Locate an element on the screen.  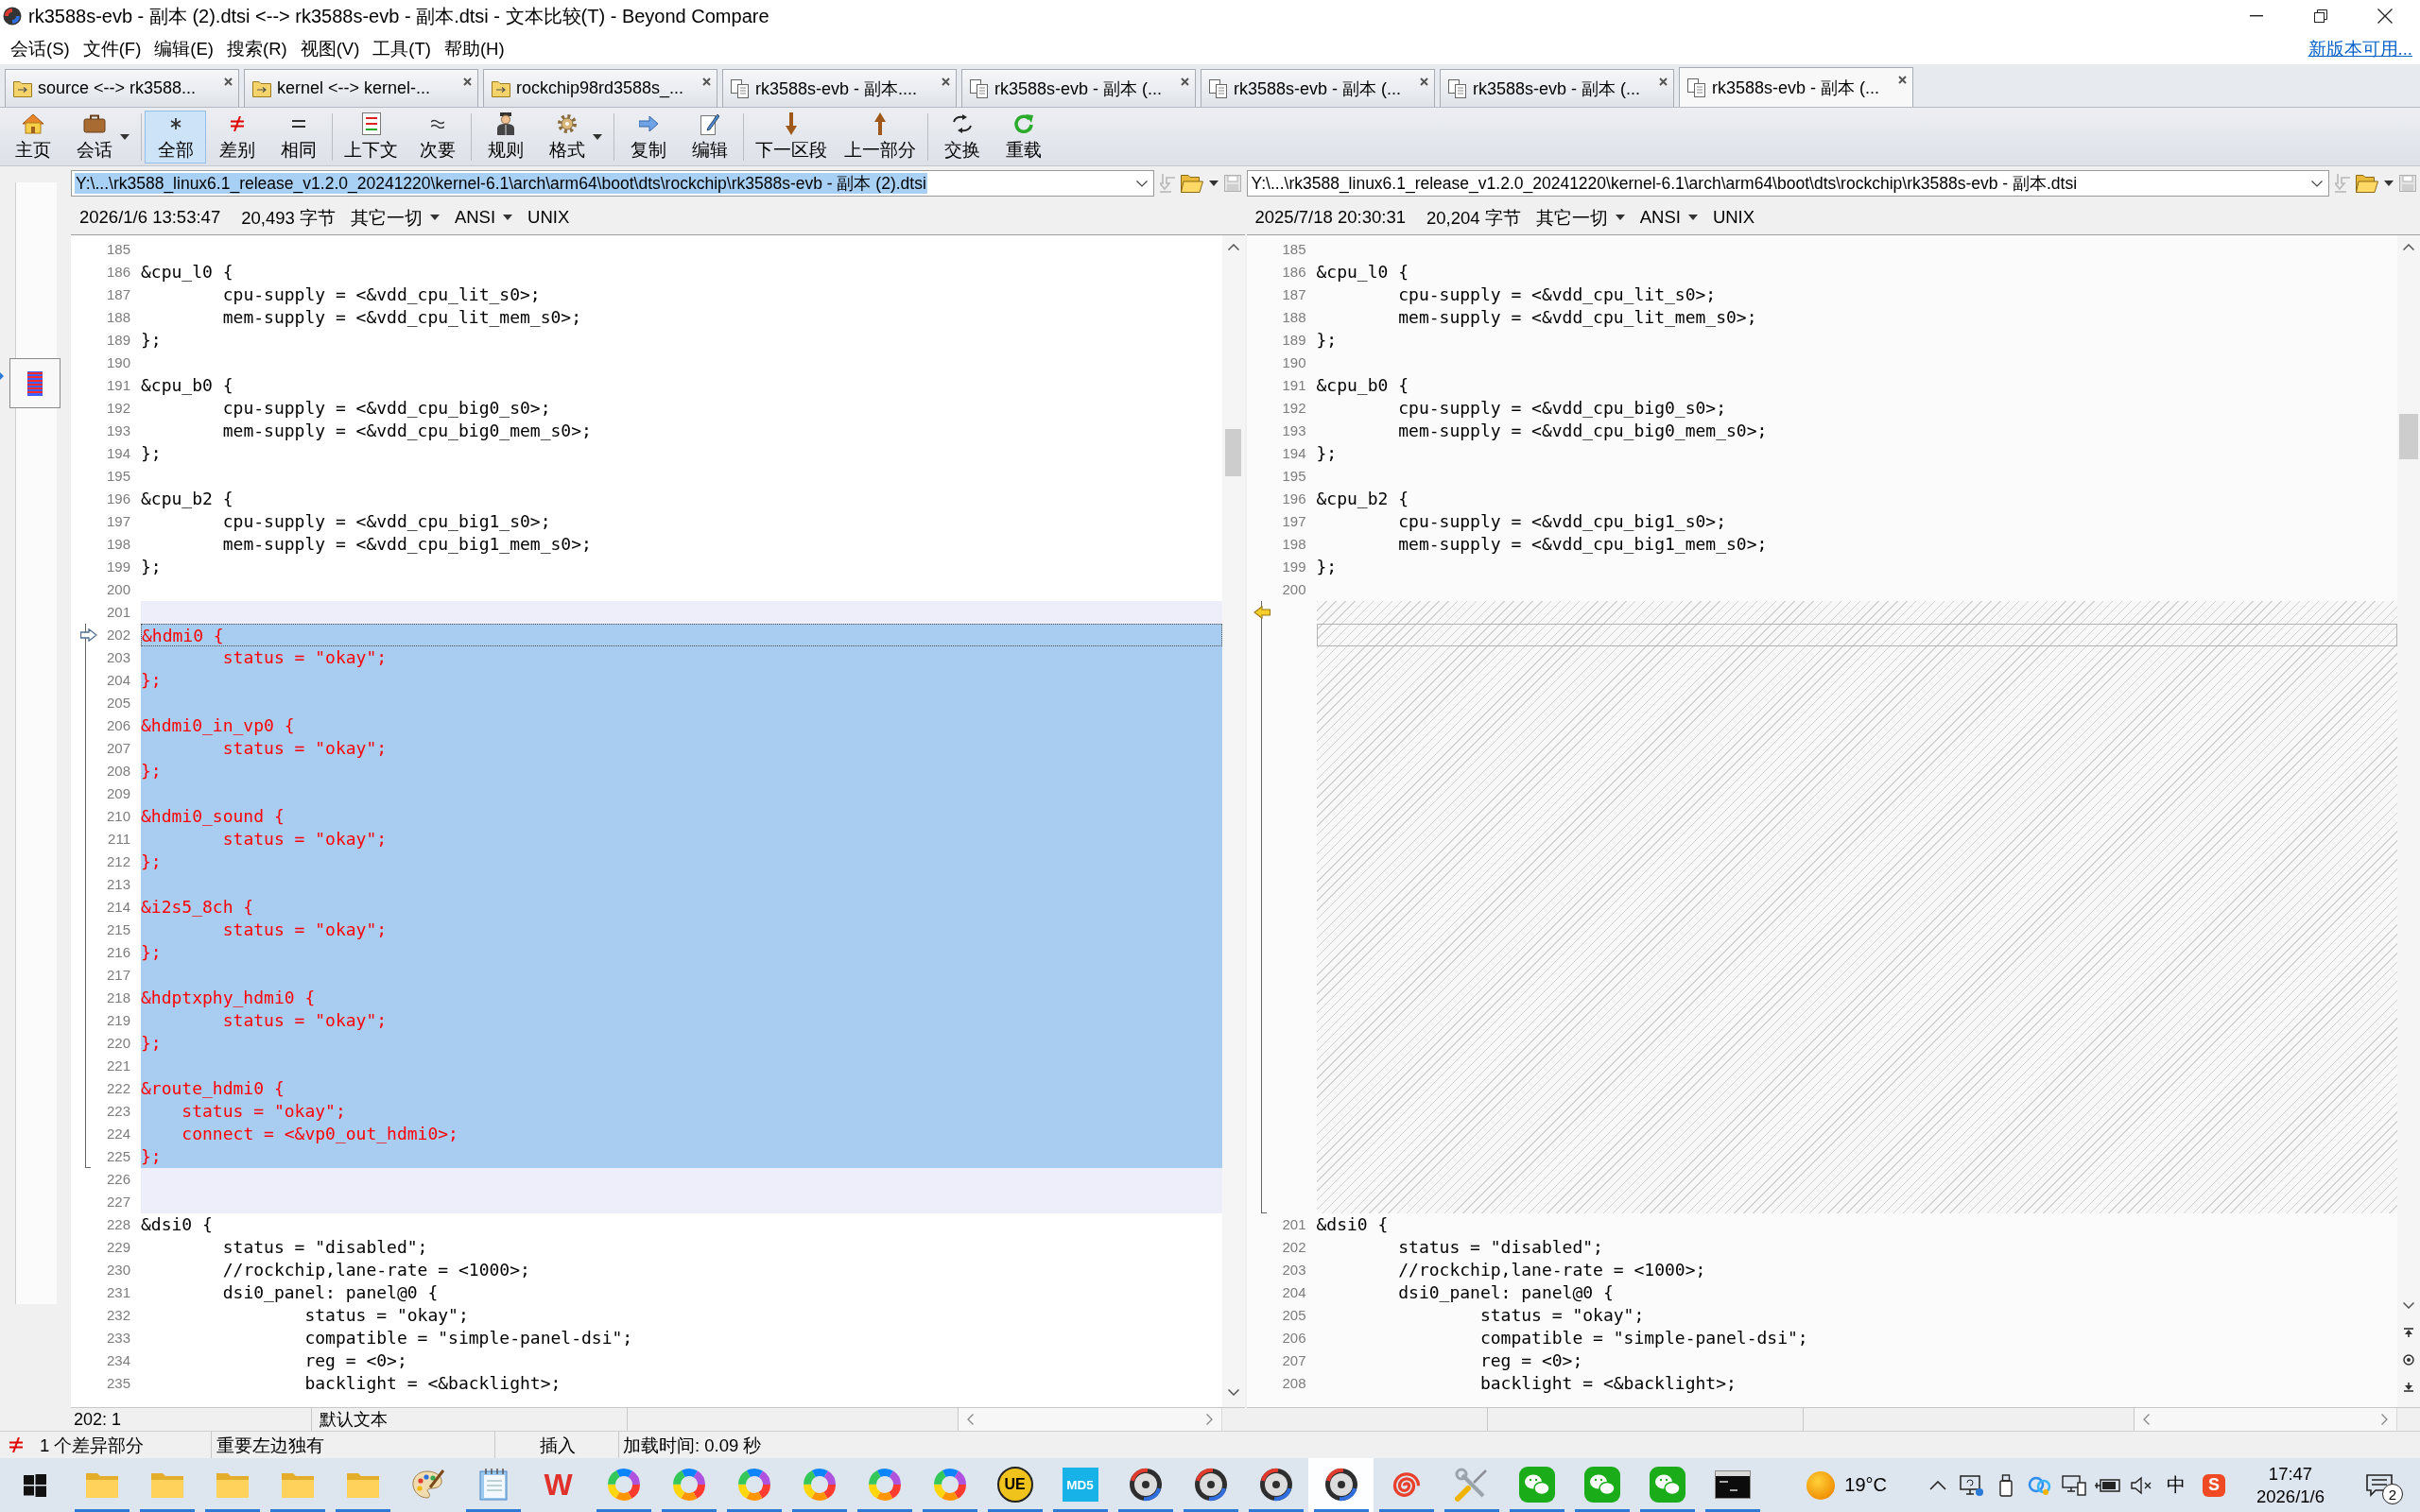
toolbar-button: 复制 is located at coordinates (648, 136).